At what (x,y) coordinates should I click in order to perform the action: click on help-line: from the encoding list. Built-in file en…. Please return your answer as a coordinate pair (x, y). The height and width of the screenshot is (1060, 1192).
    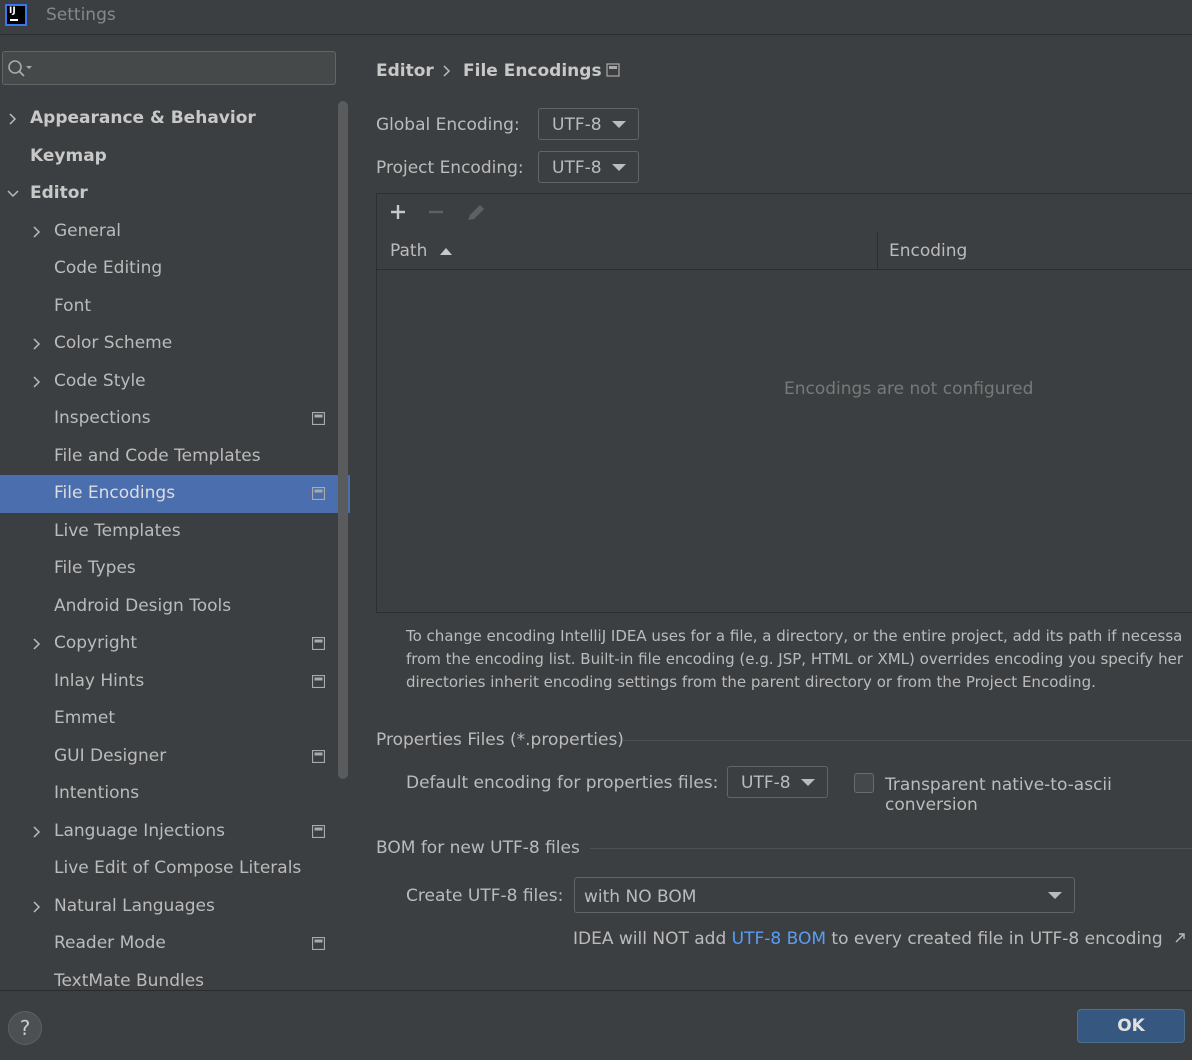
    Looking at the image, I should click on (795, 659).